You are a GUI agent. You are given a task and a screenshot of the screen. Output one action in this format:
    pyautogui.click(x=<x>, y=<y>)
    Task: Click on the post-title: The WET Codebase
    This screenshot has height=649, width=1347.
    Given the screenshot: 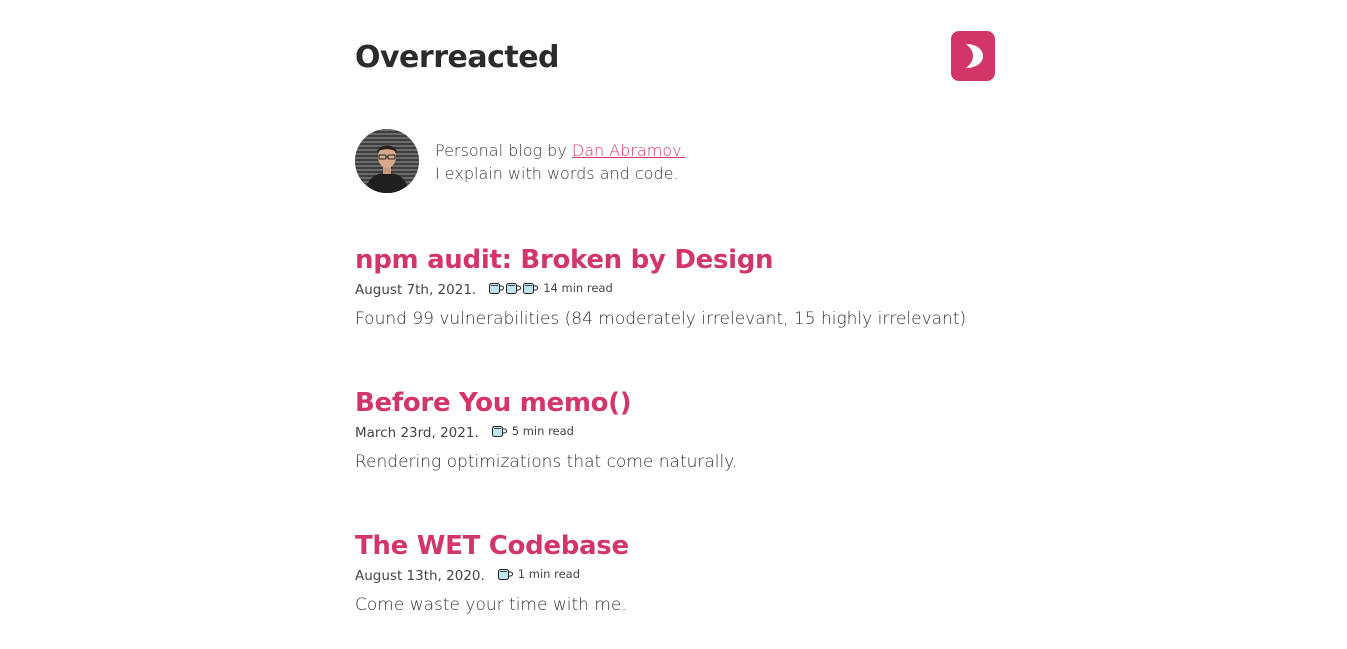 What is the action you would take?
    pyautogui.click(x=675, y=546)
    